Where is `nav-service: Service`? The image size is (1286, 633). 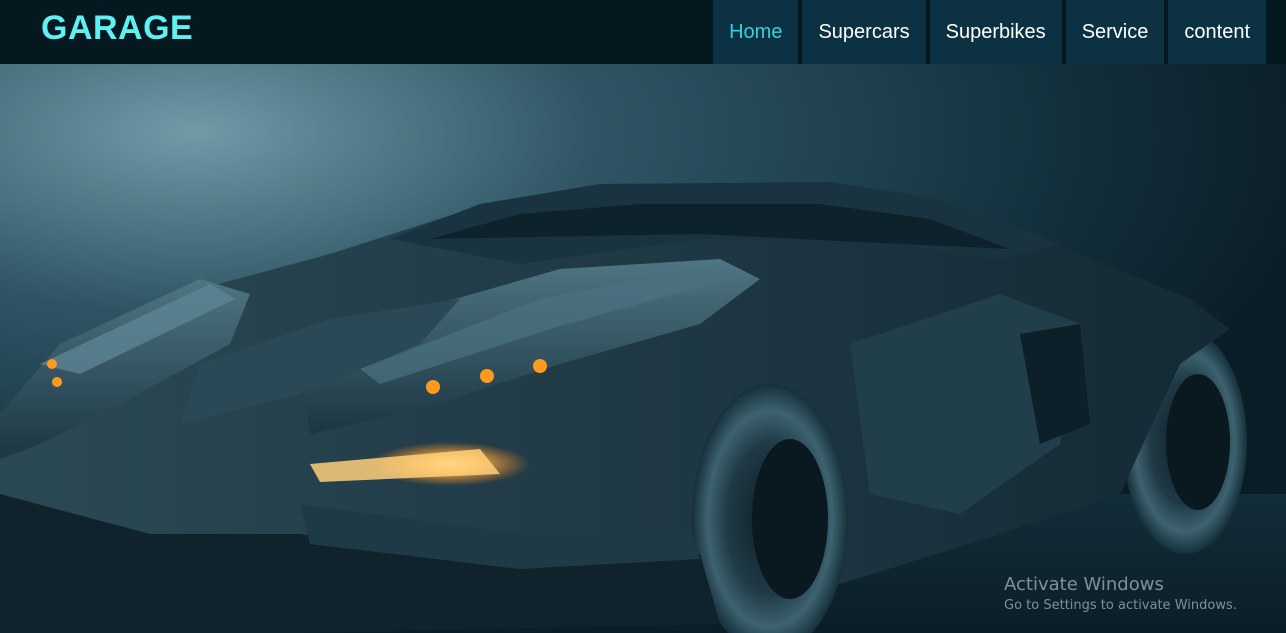
nav-service: Service is located at coordinates (1115, 32).